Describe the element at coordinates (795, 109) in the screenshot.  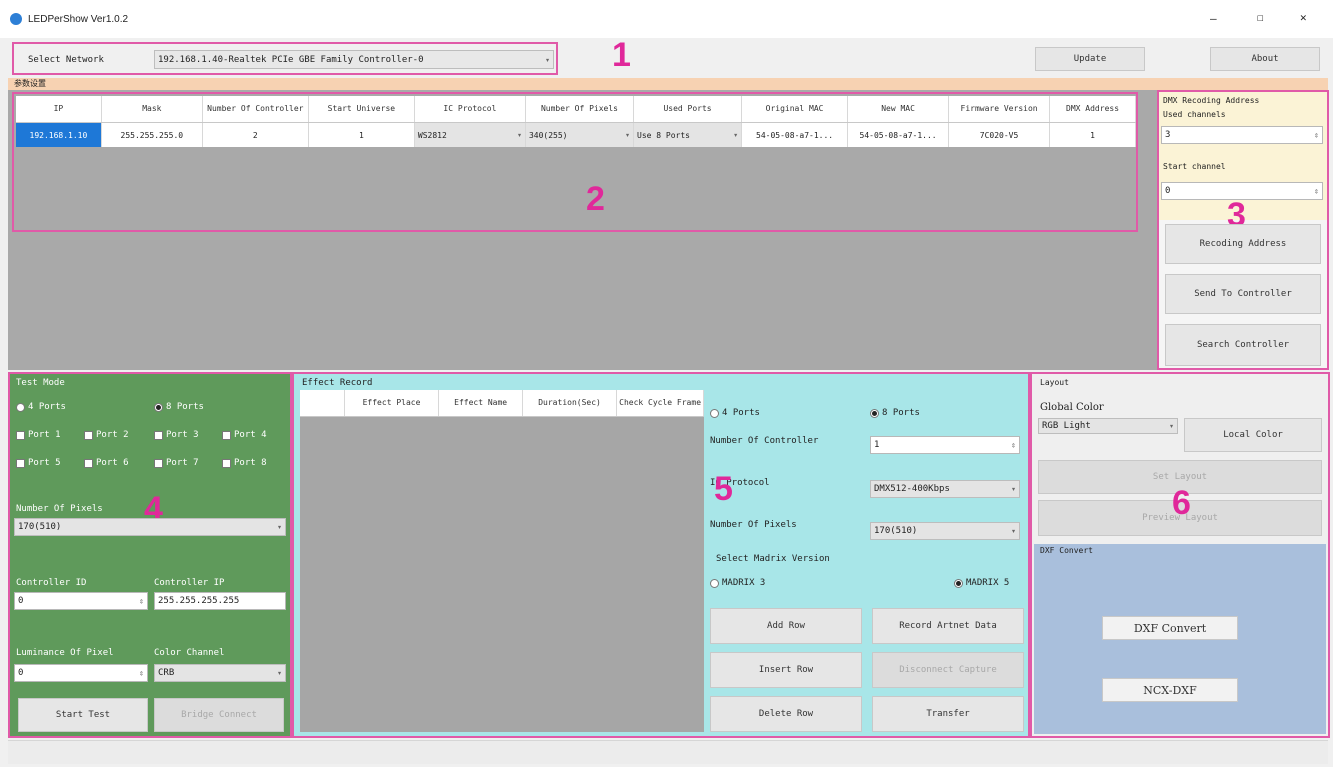
I see `column-header: Original MAC` at that location.